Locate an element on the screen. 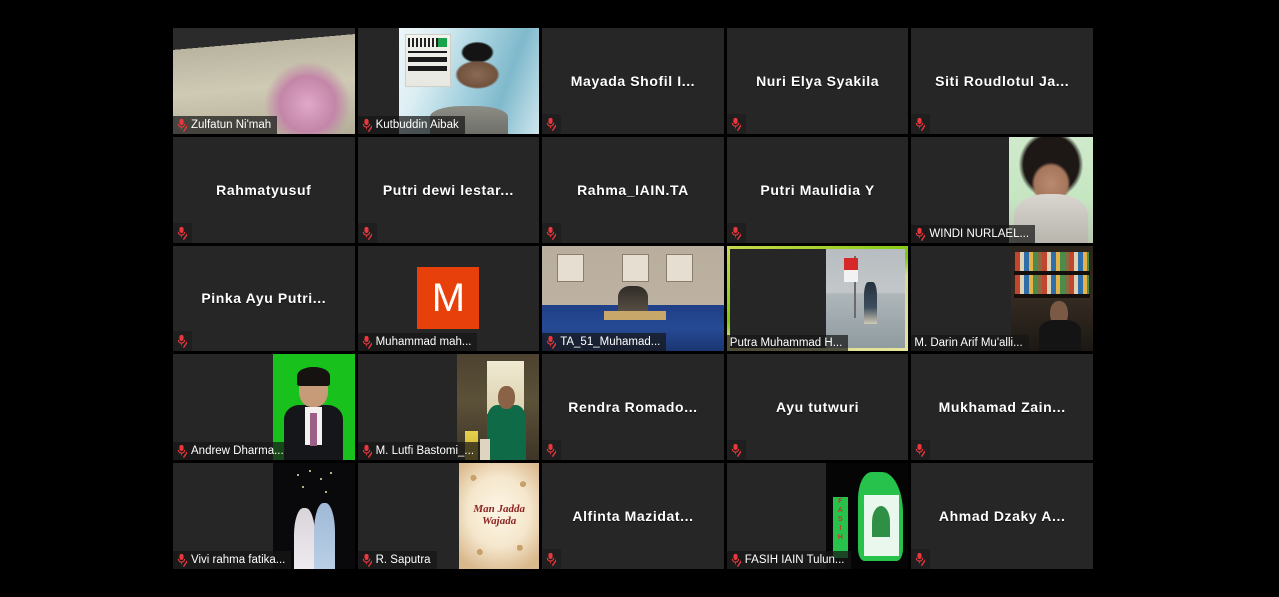 Image resolution: width=1279 pixels, height=597 pixels. participant-name-strip: Zulfatun Ni'mah is located at coordinates (225, 124).